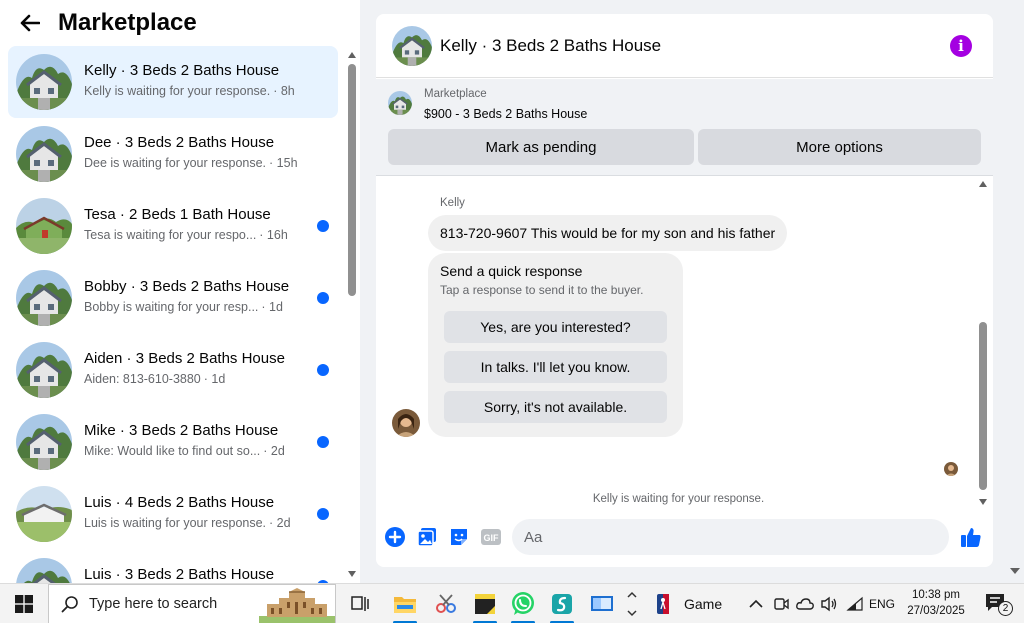 The image size is (1024, 623). I want to click on notification-badge: 2, so click(1005, 608).